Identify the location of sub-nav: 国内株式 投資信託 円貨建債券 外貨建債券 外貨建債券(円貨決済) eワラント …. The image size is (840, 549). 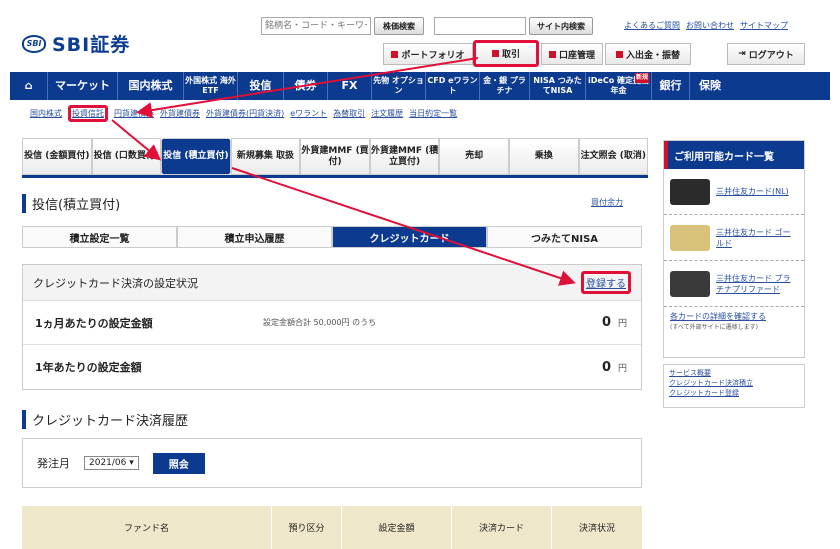
(243, 113).